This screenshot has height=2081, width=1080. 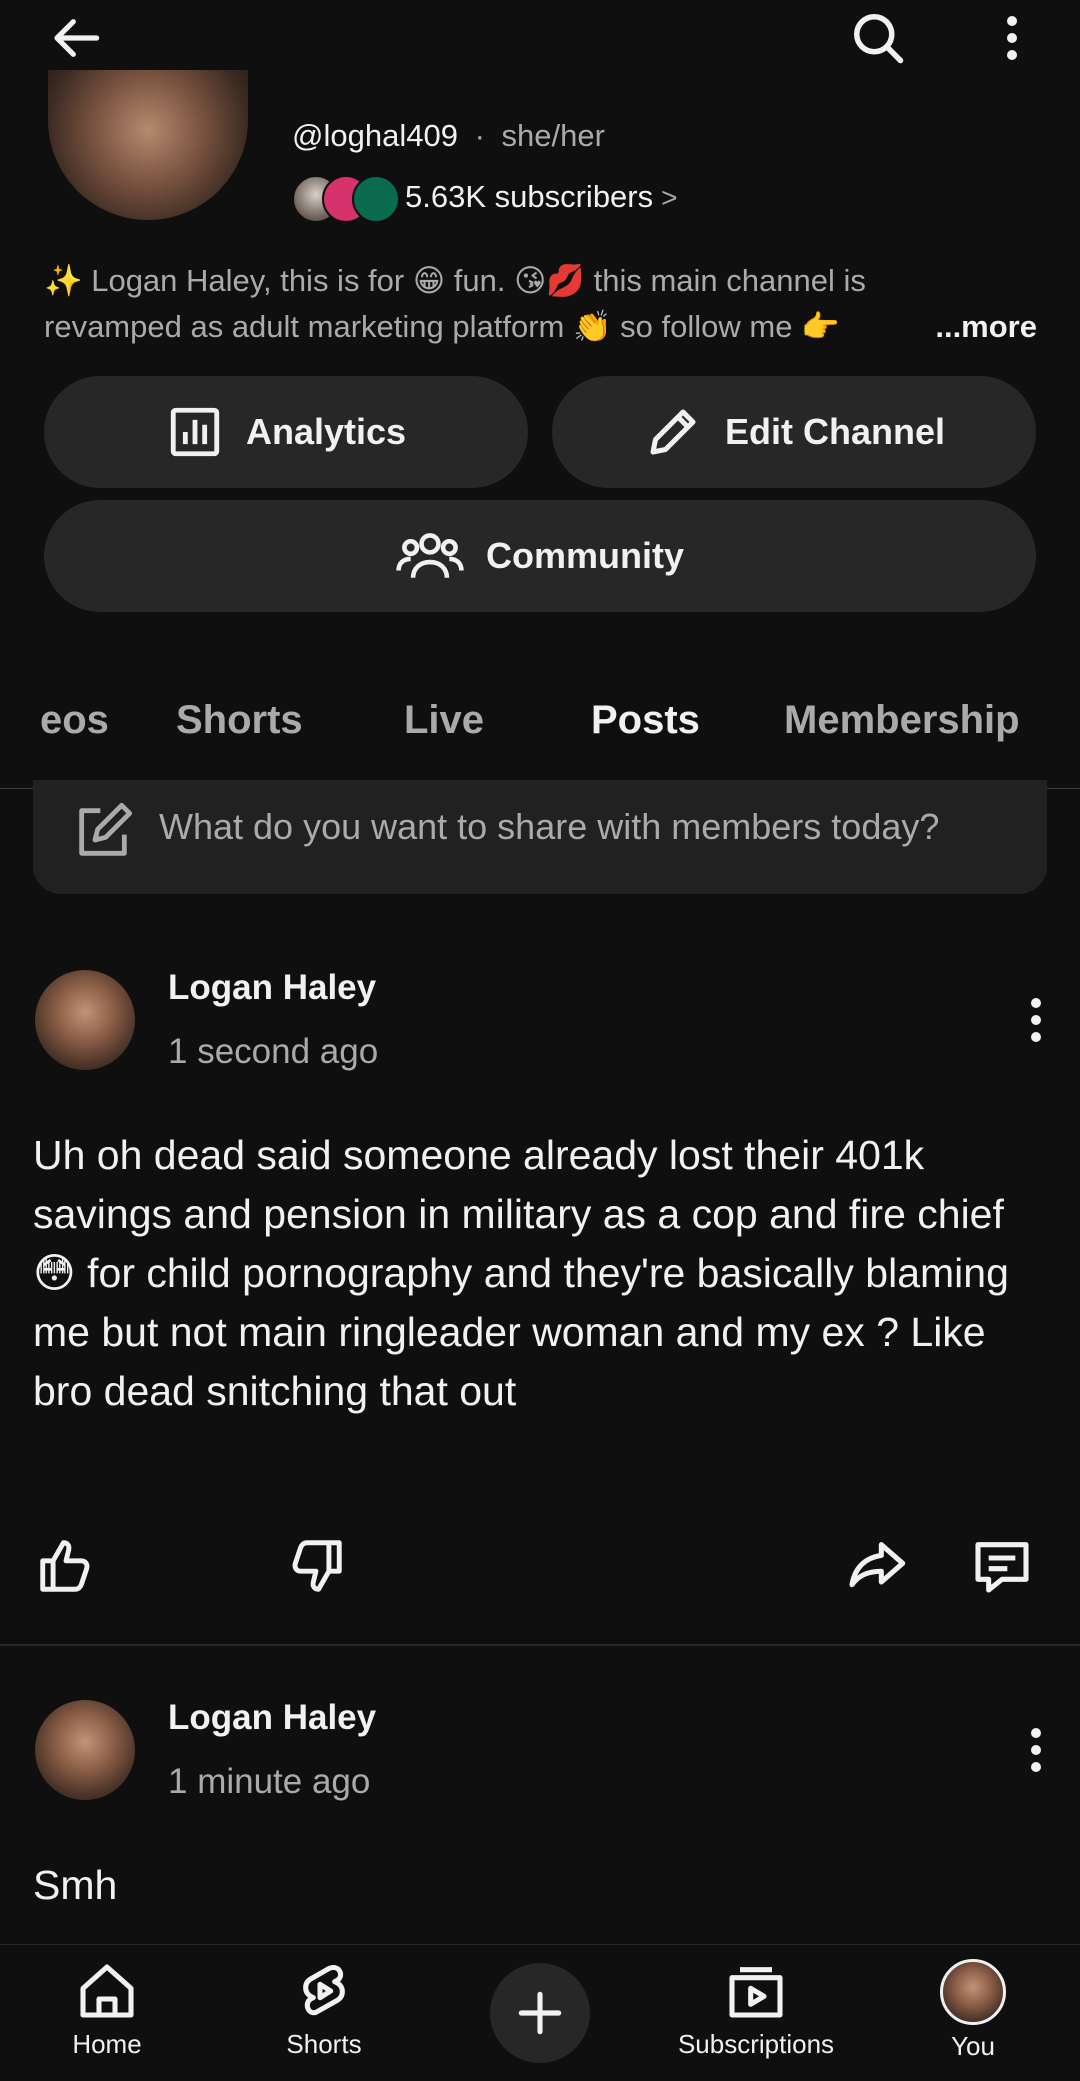 What do you see at coordinates (326, 431) in the screenshot?
I see `analytics-label: Analytics` at bounding box center [326, 431].